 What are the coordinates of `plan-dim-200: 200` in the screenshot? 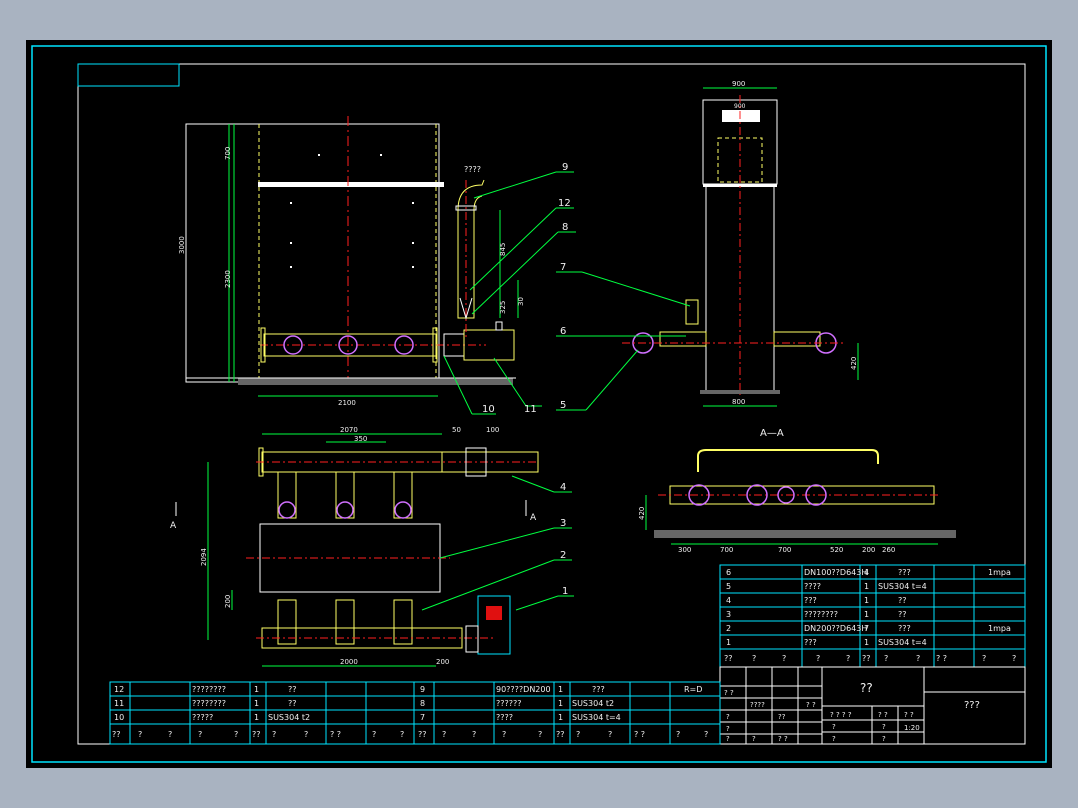 It's located at (228, 601).